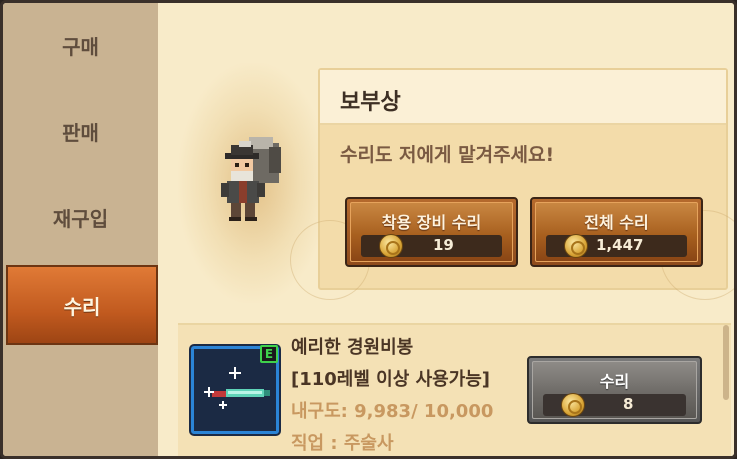  Describe the element at coordinates (628, 404) in the screenshot. I see `repair-item-cost: 8` at that location.